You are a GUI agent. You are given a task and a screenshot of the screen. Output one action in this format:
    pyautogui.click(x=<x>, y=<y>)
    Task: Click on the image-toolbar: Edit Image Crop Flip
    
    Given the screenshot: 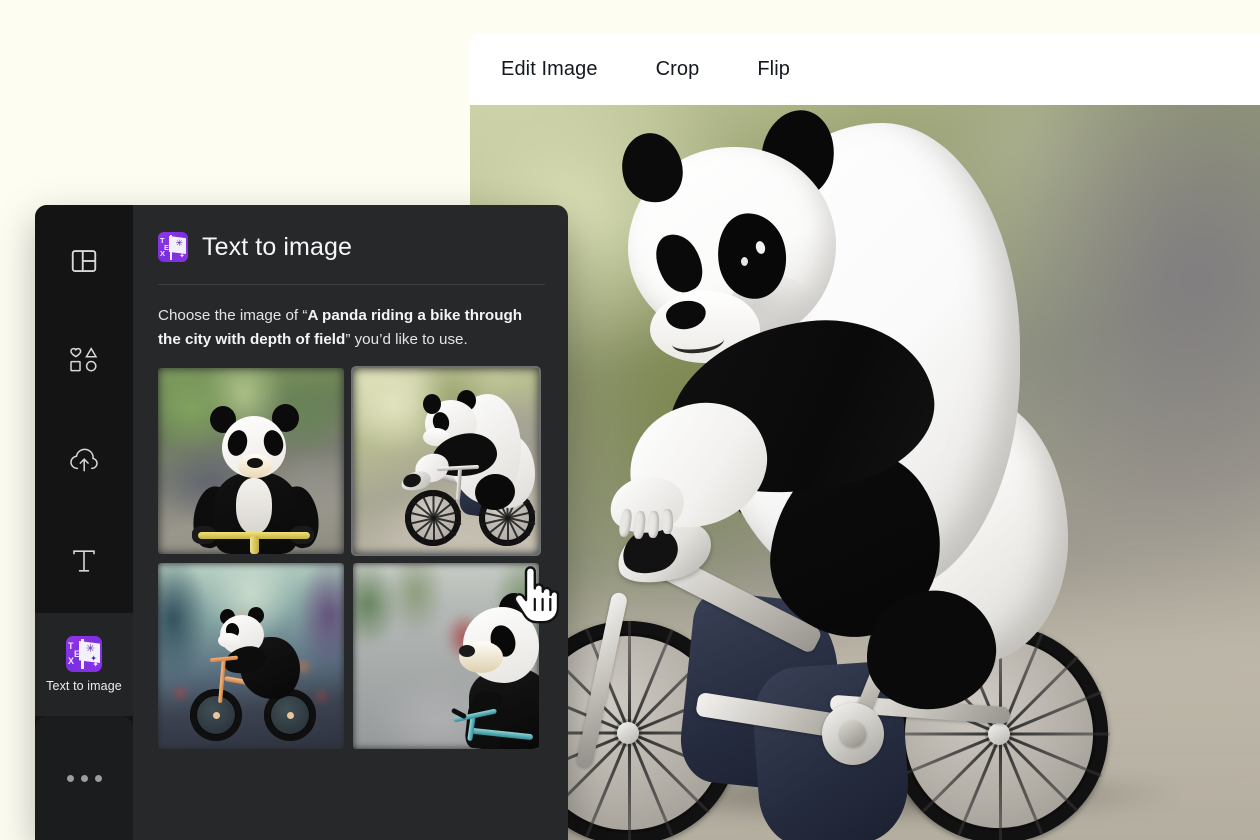 What is the action you would take?
    pyautogui.click(x=865, y=69)
    